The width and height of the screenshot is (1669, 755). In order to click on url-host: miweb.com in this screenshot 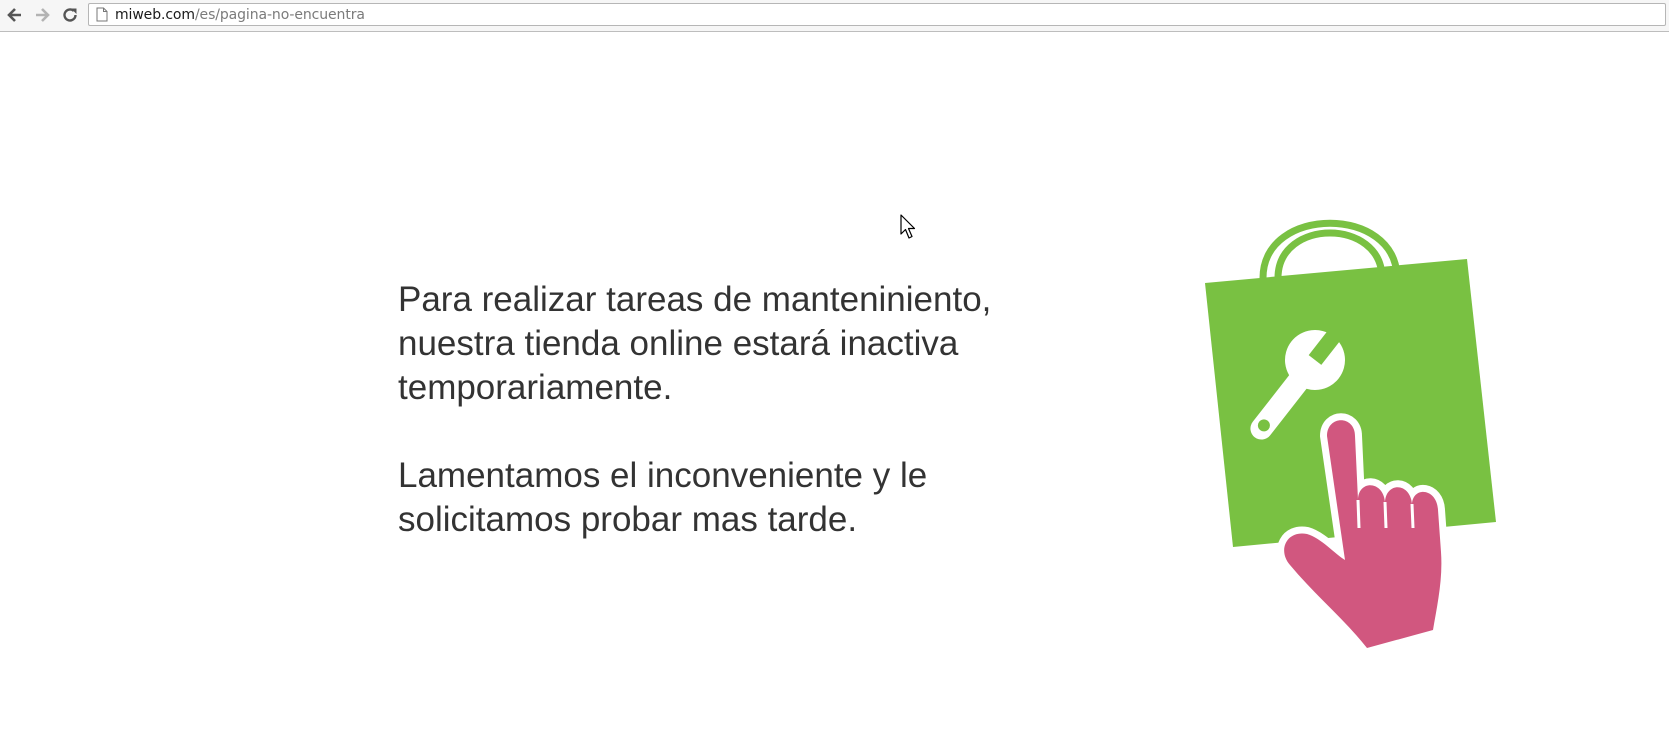, I will do `click(155, 14)`.